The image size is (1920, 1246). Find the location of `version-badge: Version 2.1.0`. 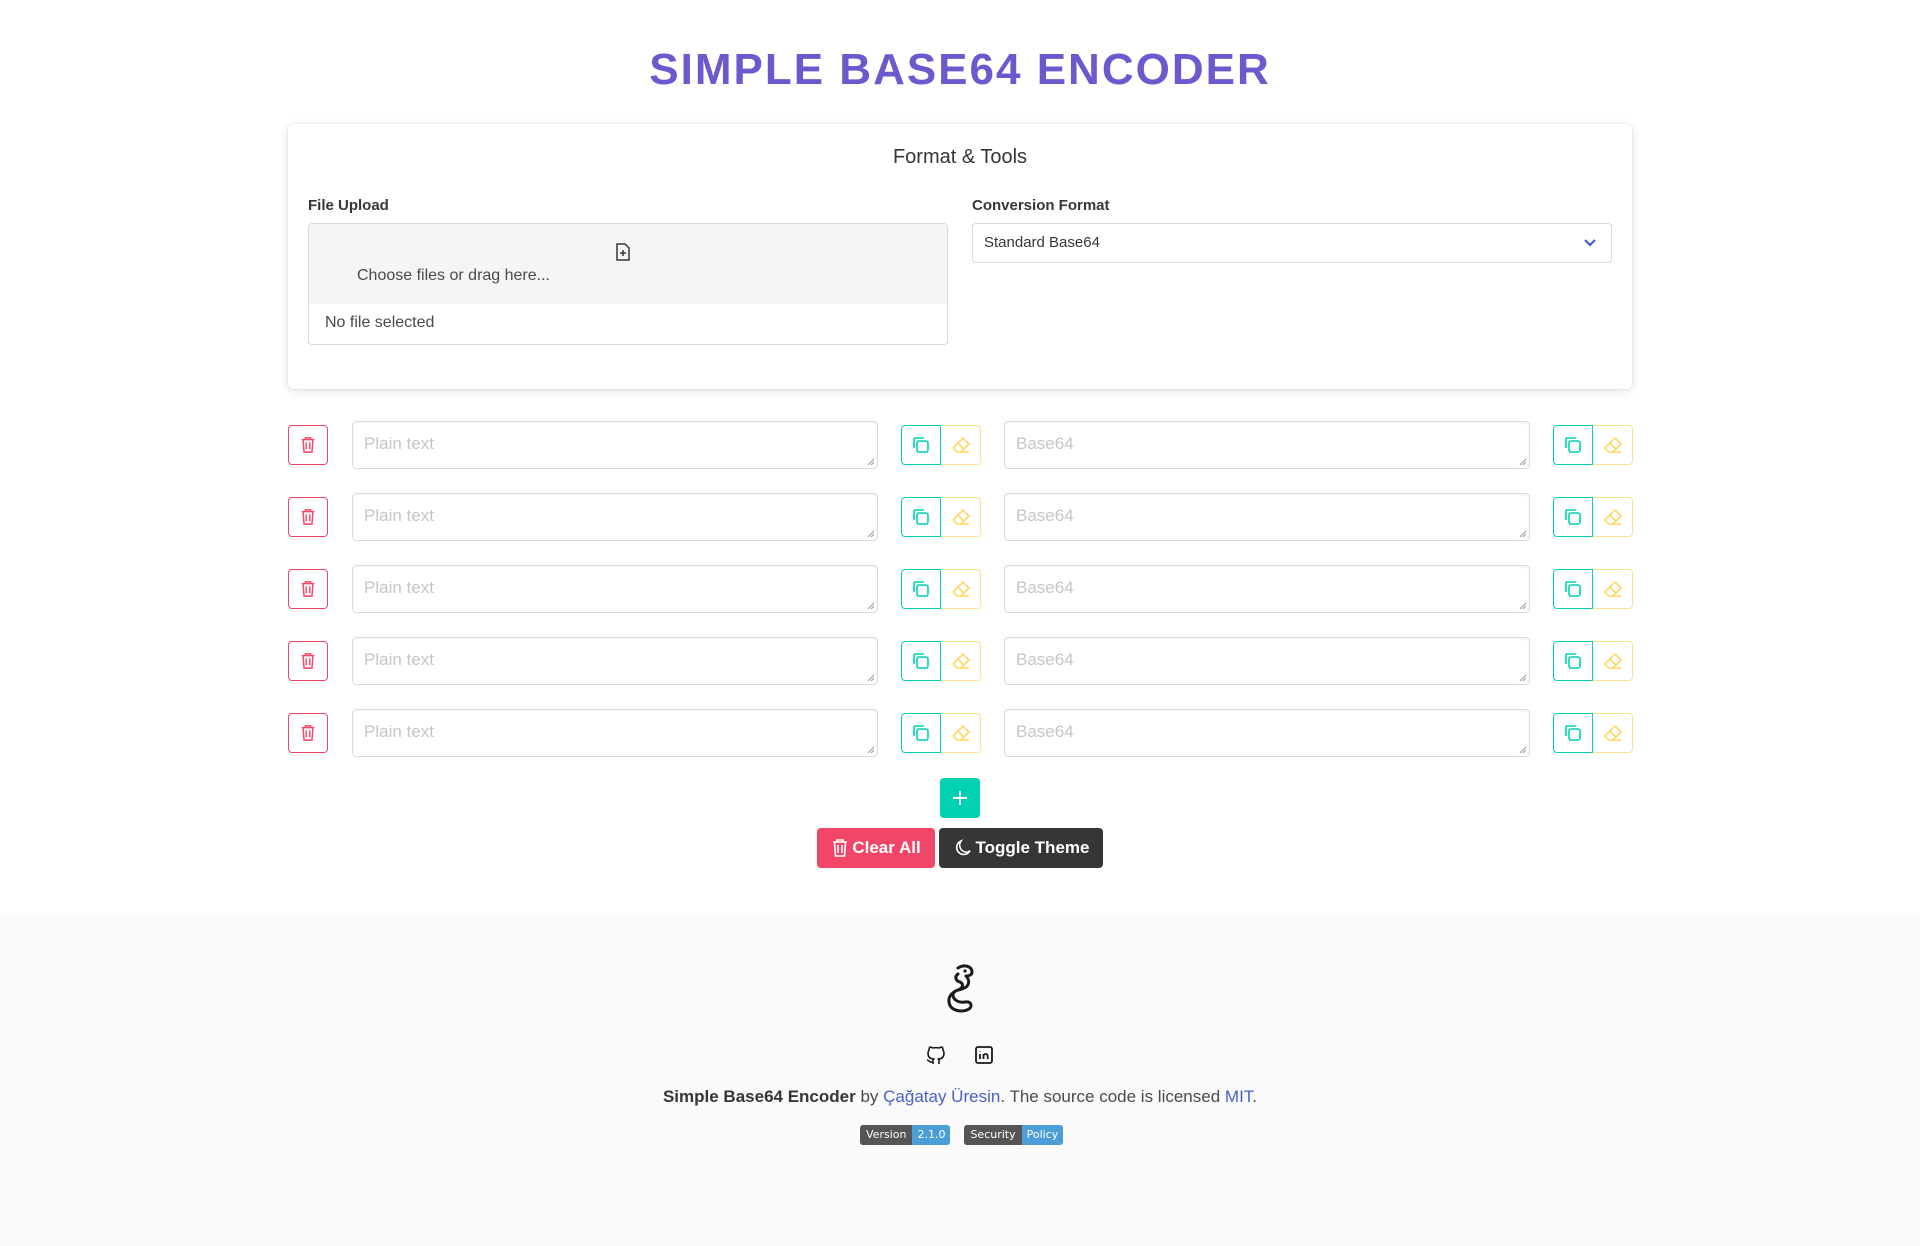

version-badge: Version 2.1.0 is located at coordinates (905, 1135).